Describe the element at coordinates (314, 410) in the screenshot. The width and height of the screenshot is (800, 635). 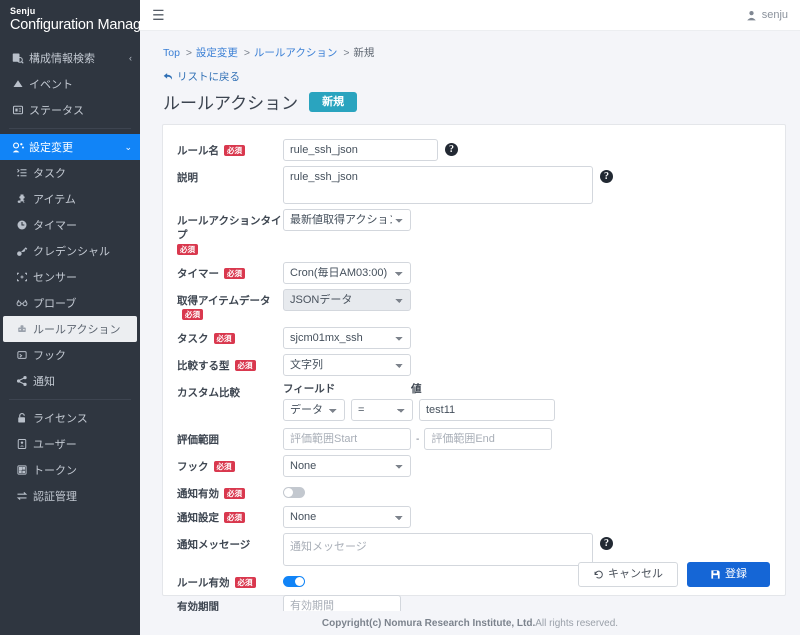
I see `custom-compare-field-select: データ` at that location.